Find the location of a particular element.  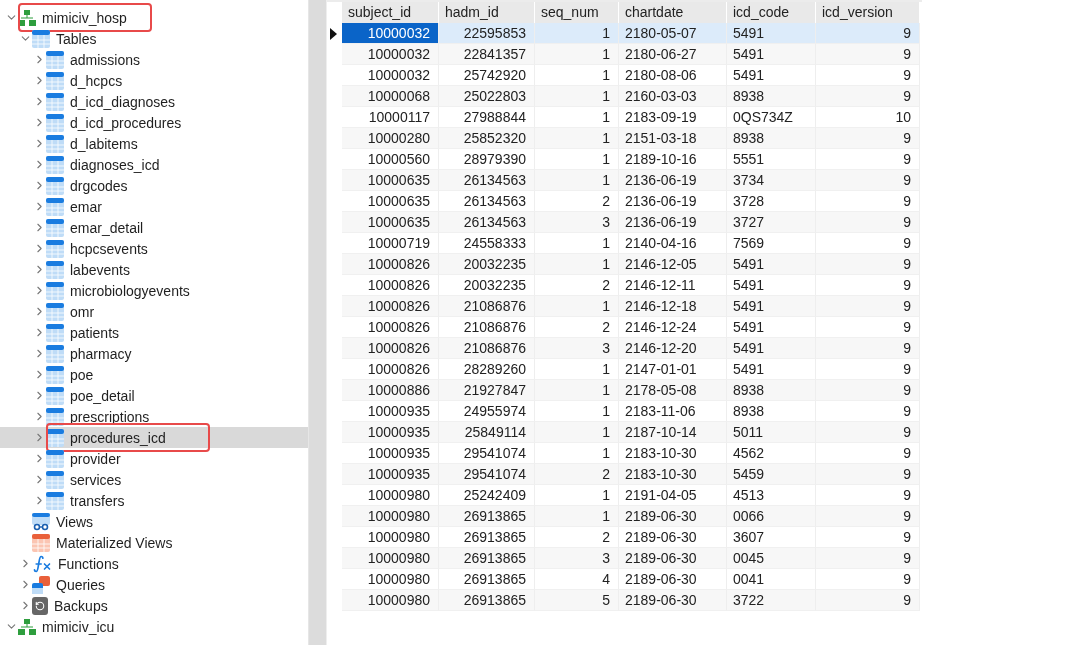

table-cell: 24558333 is located at coordinates (487, 243).